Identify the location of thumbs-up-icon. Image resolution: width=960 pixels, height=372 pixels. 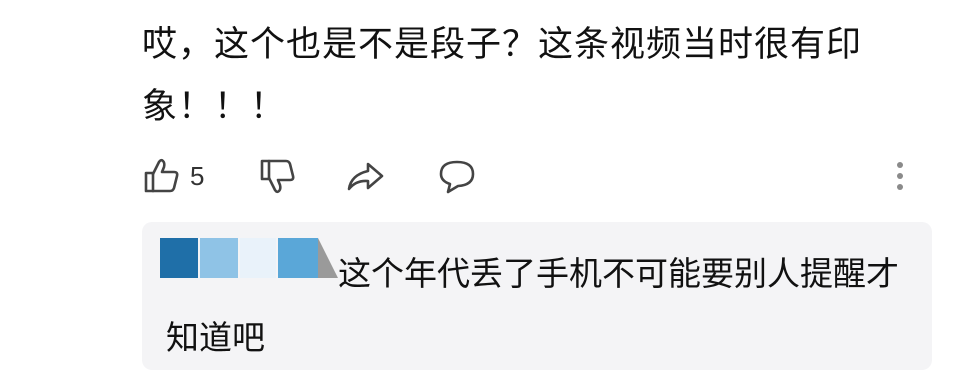
(162, 176).